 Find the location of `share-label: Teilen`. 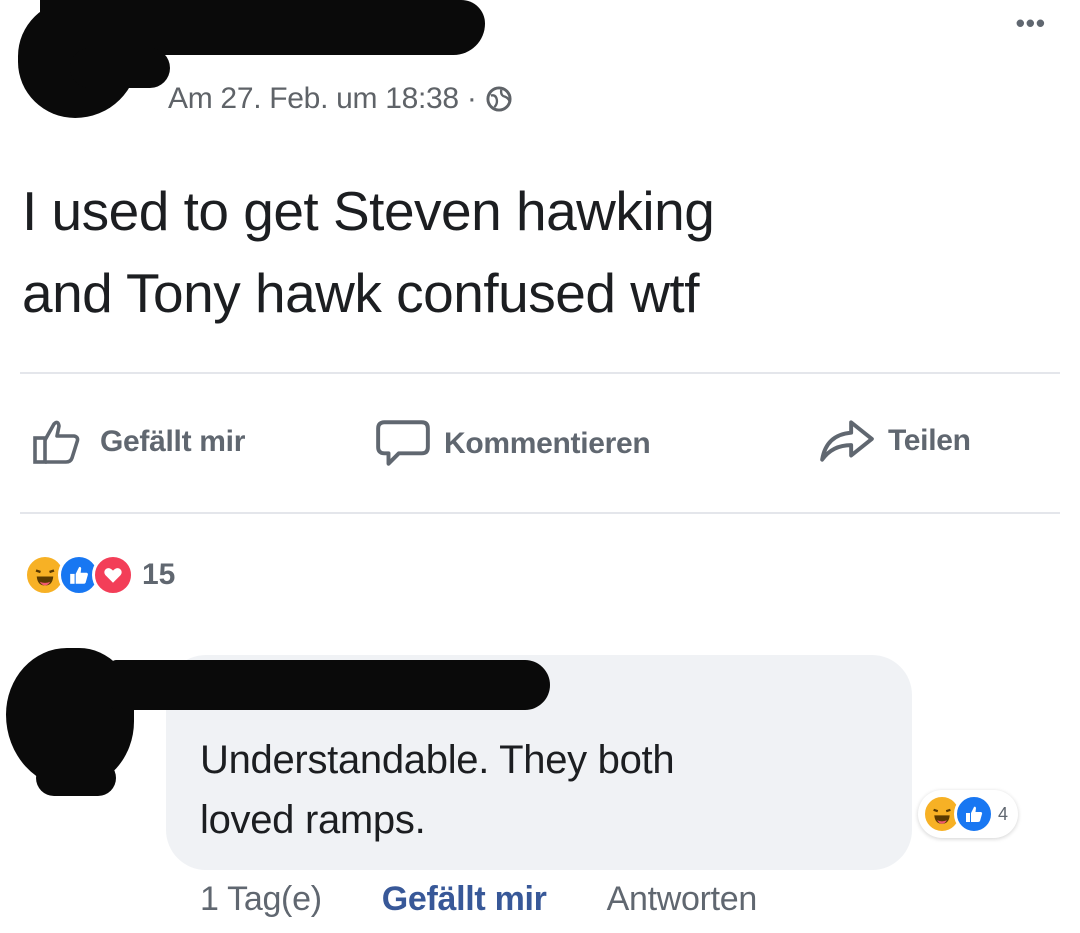

share-label: Teilen is located at coordinates (929, 440).